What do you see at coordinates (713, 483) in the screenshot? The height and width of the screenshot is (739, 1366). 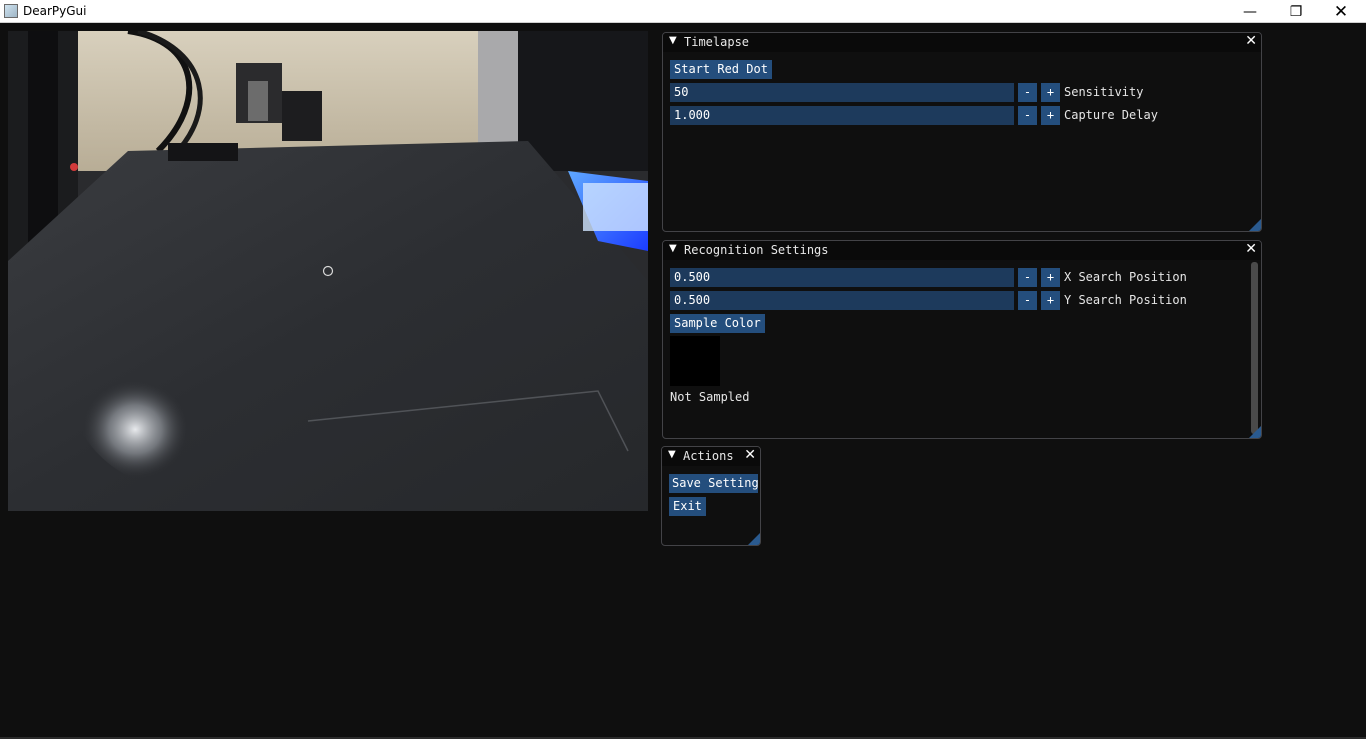 I see `save-setting-button: Save Setting` at bounding box center [713, 483].